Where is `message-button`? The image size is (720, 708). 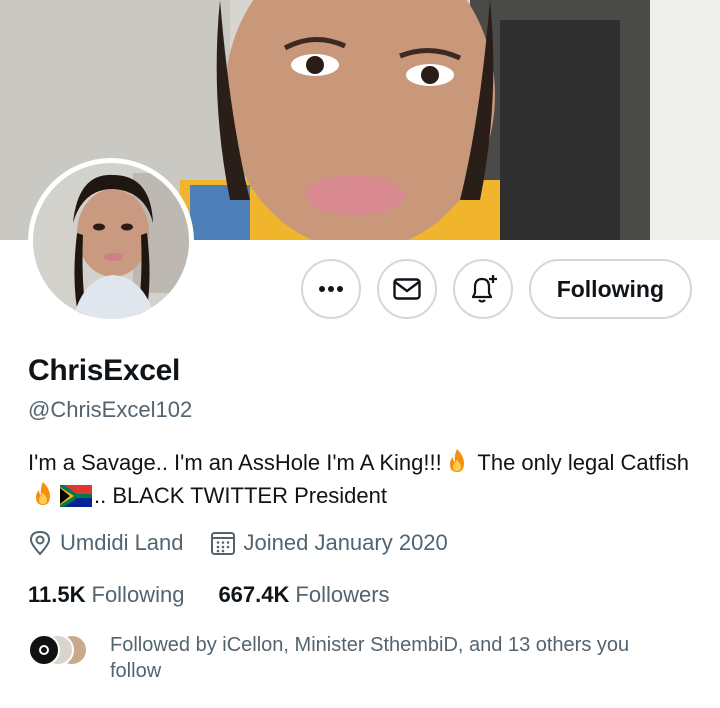
message-button is located at coordinates (406, 289).